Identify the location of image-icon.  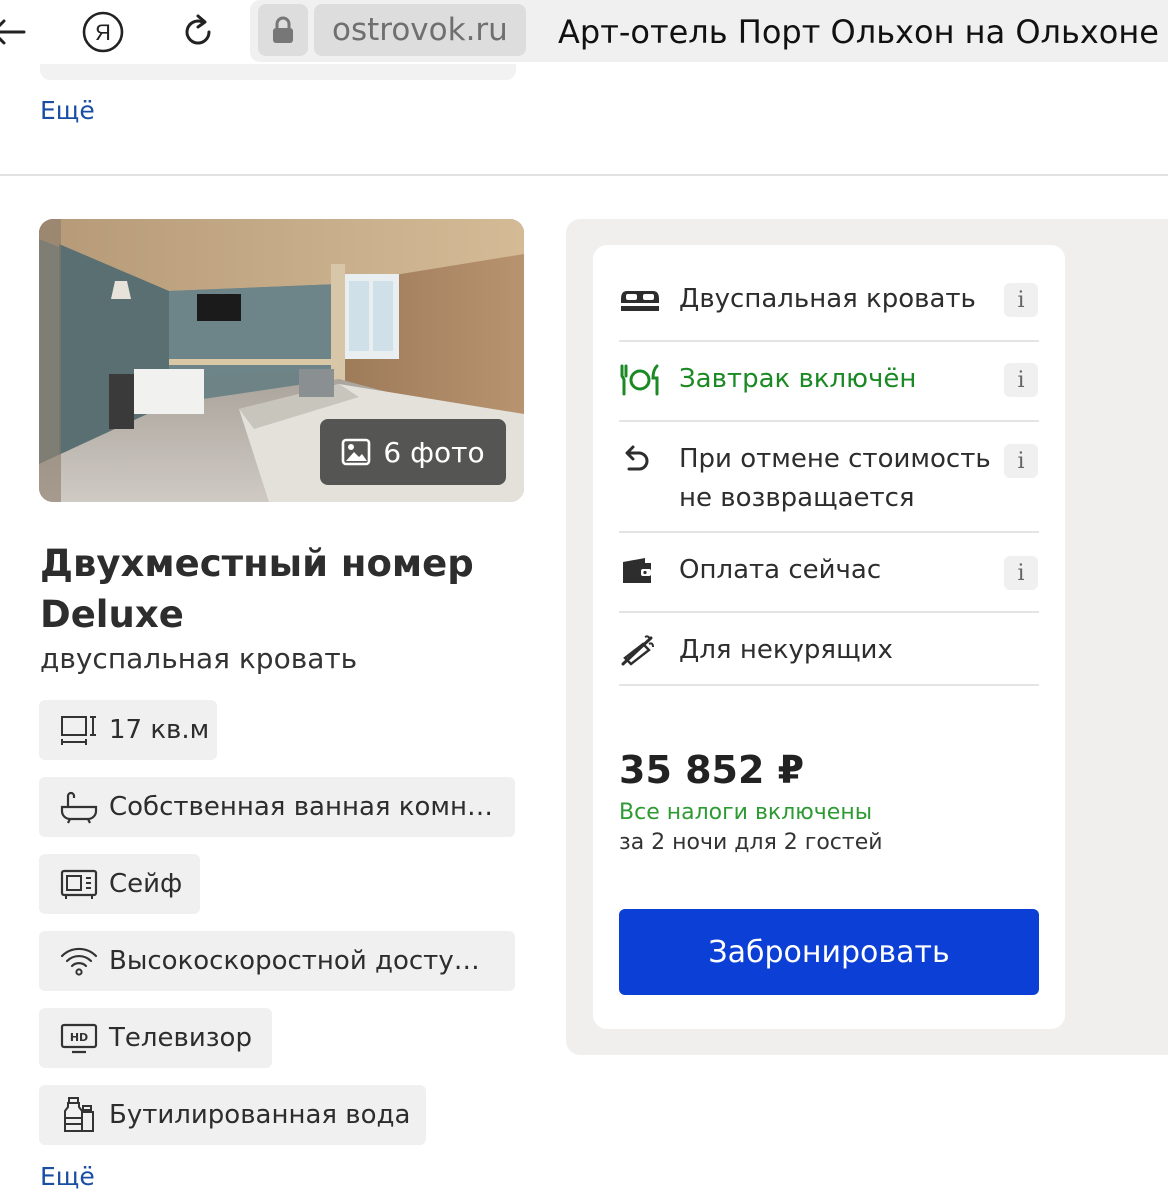
(356, 452).